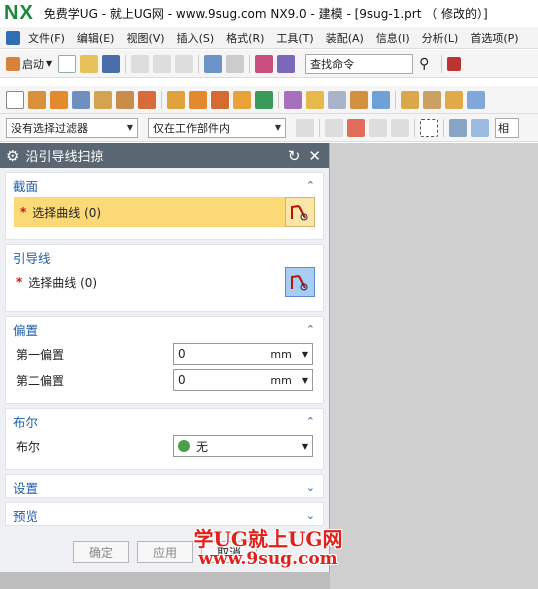 This screenshot has width=538, height=589. What do you see at coordinates (294, 38) in the screenshot?
I see `menu-tools: 工具(T)` at bounding box center [294, 38].